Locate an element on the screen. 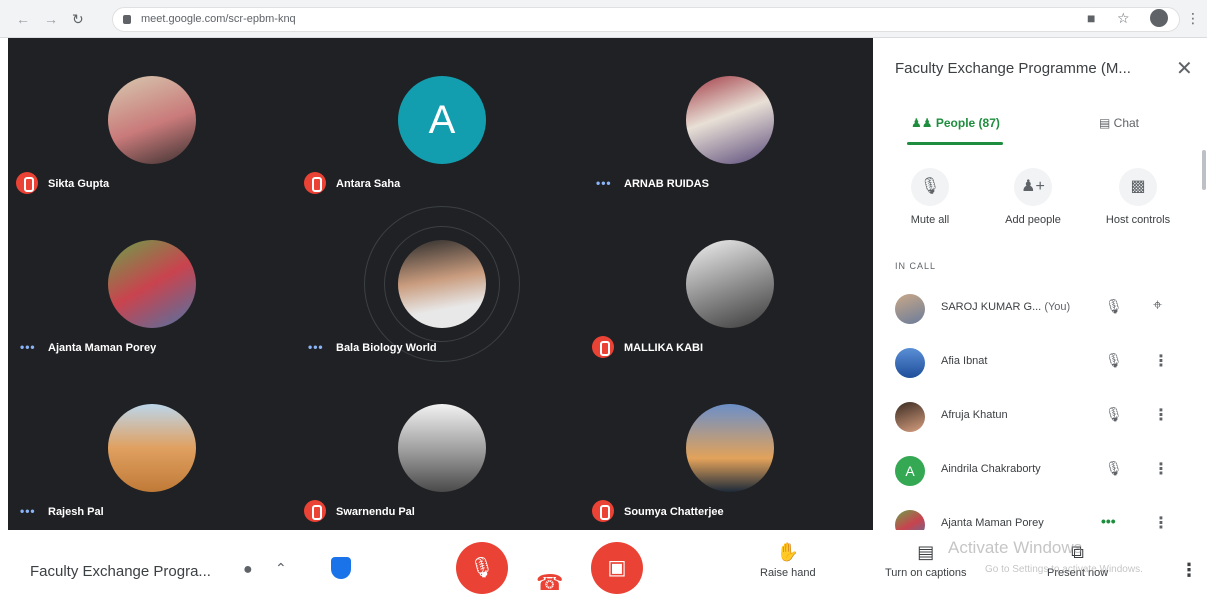  participant-name: Afia Ibnat is located at coordinates (964, 361).